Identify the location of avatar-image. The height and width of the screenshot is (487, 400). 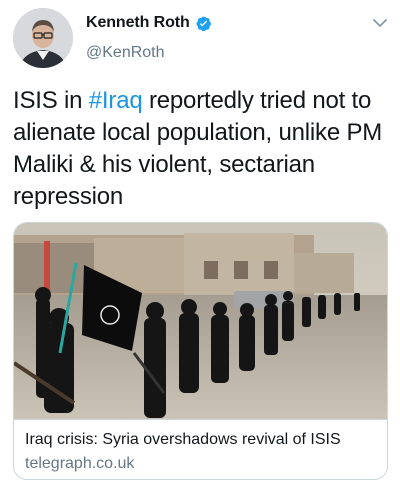
(43, 38).